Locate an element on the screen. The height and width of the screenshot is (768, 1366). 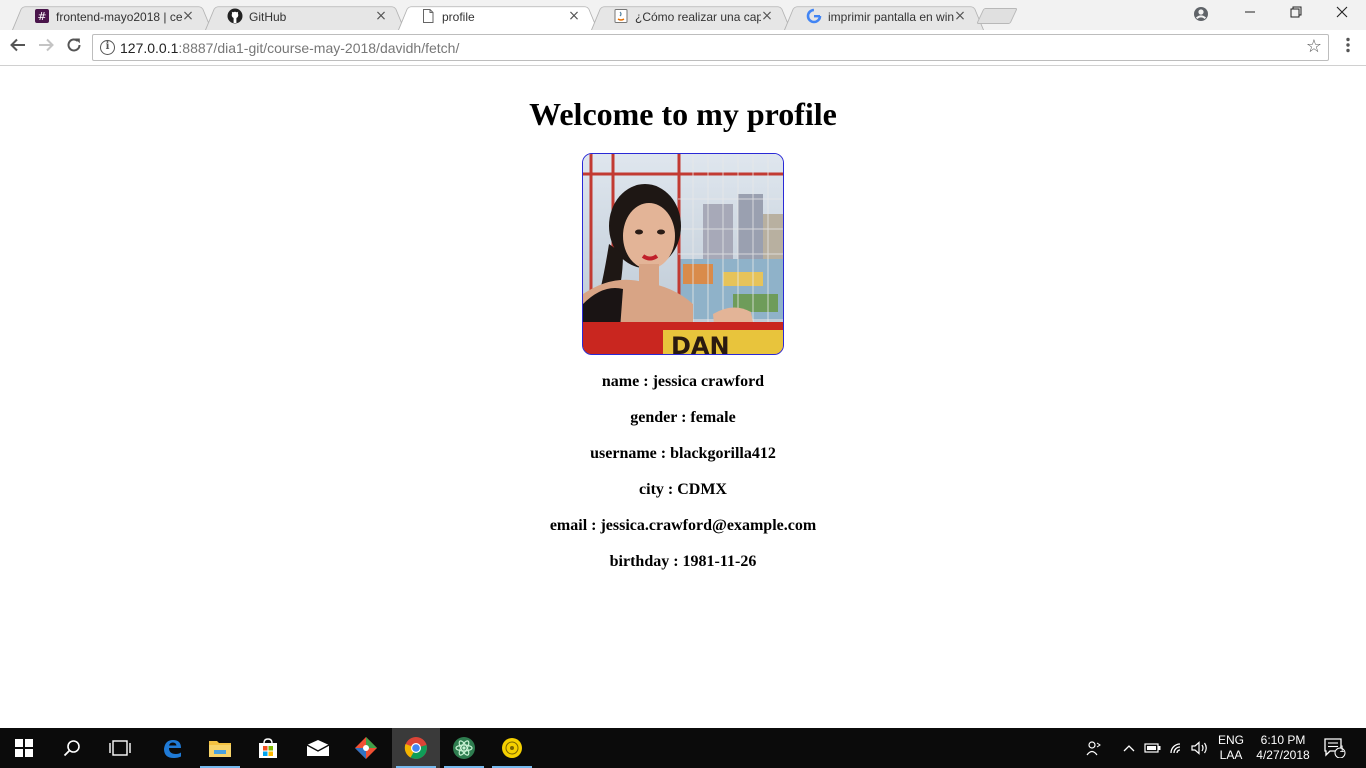
reload-icon is located at coordinates (74, 45).